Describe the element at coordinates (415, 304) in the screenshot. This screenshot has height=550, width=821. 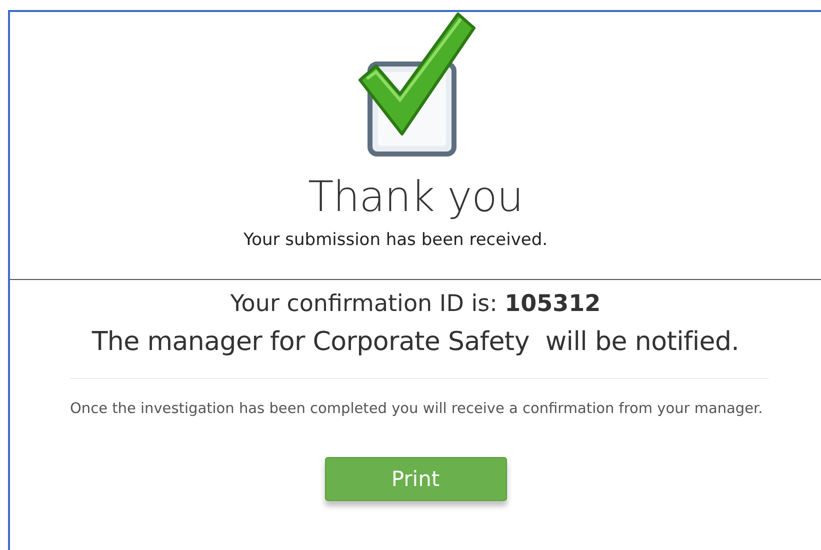
I see `confirmation-text: Your confirmation ID is: 105312` at that location.